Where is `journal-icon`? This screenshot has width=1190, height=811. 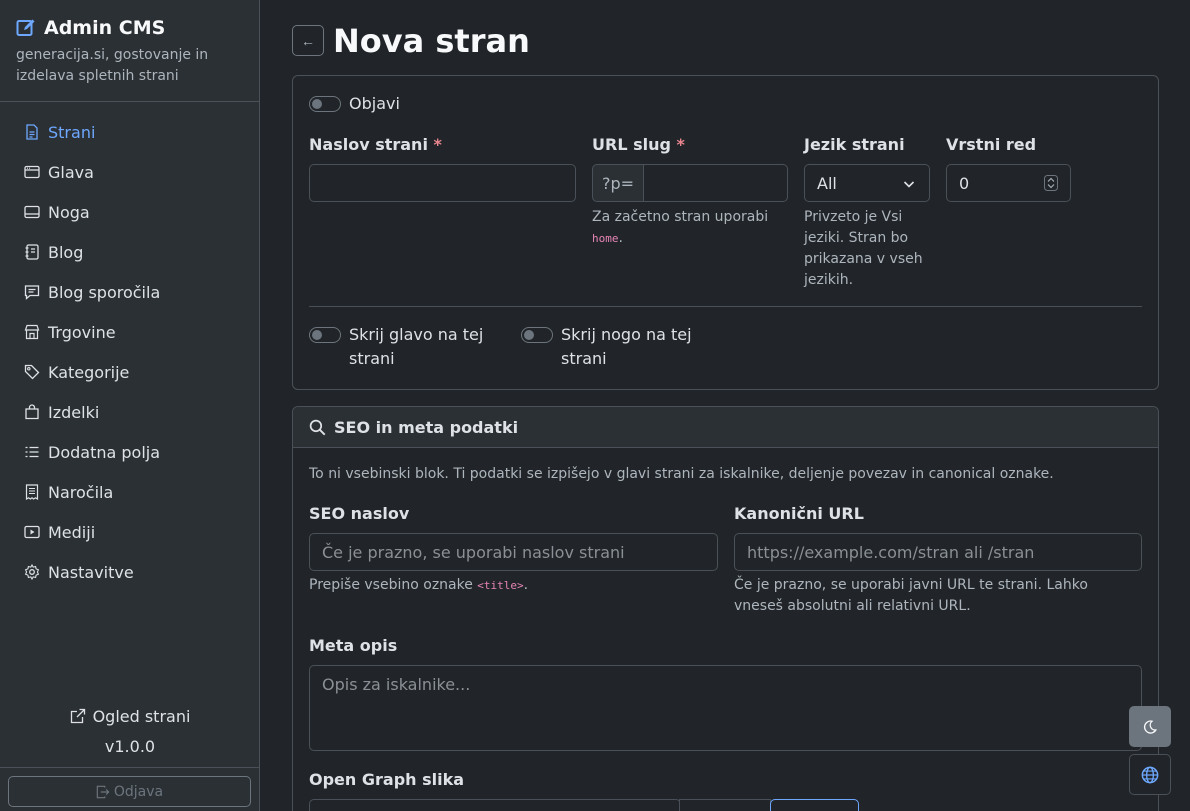
journal-icon is located at coordinates (32, 252).